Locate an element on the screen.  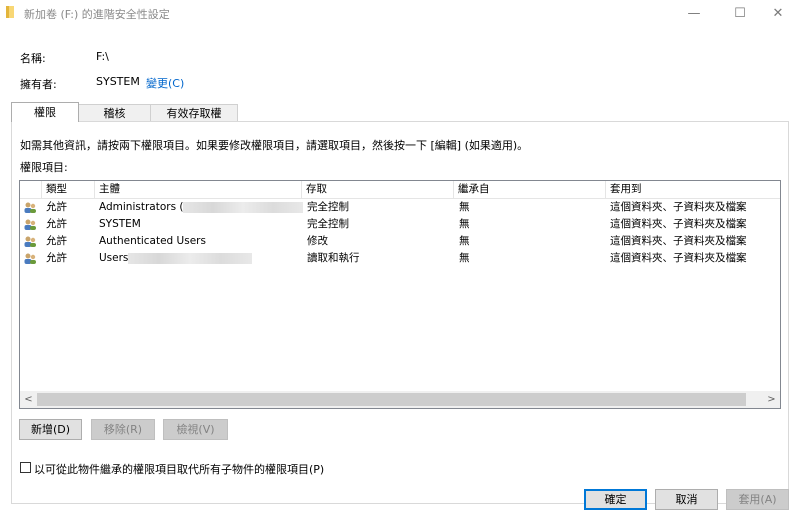
column-principal: 主體 is located at coordinates (198, 189).